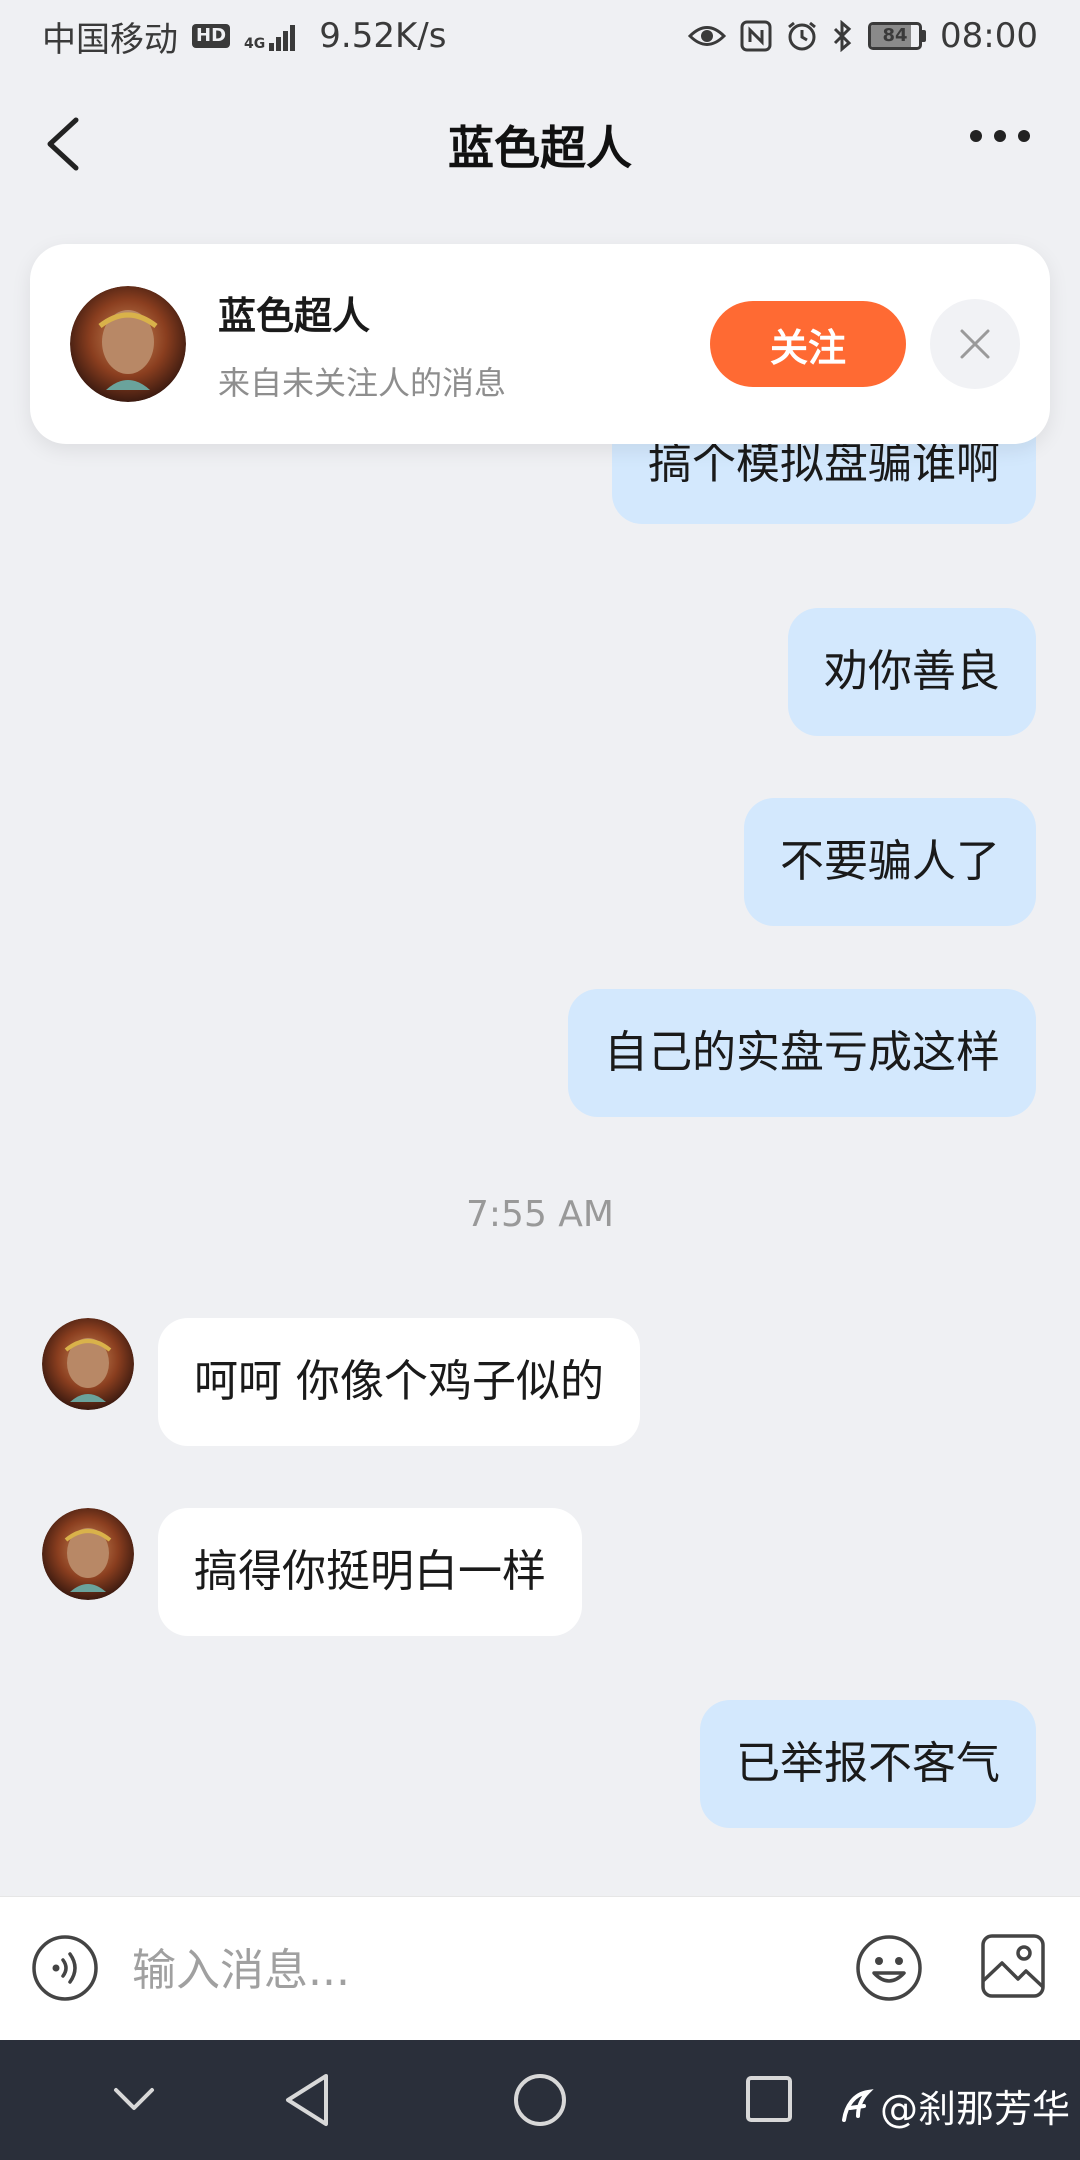 The width and height of the screenshot is (1080, 2160). What do you see at coordinates (540, 862) in the screenshot?
I see `message-row: 不要骗人了` at bounding box center [540, 862].